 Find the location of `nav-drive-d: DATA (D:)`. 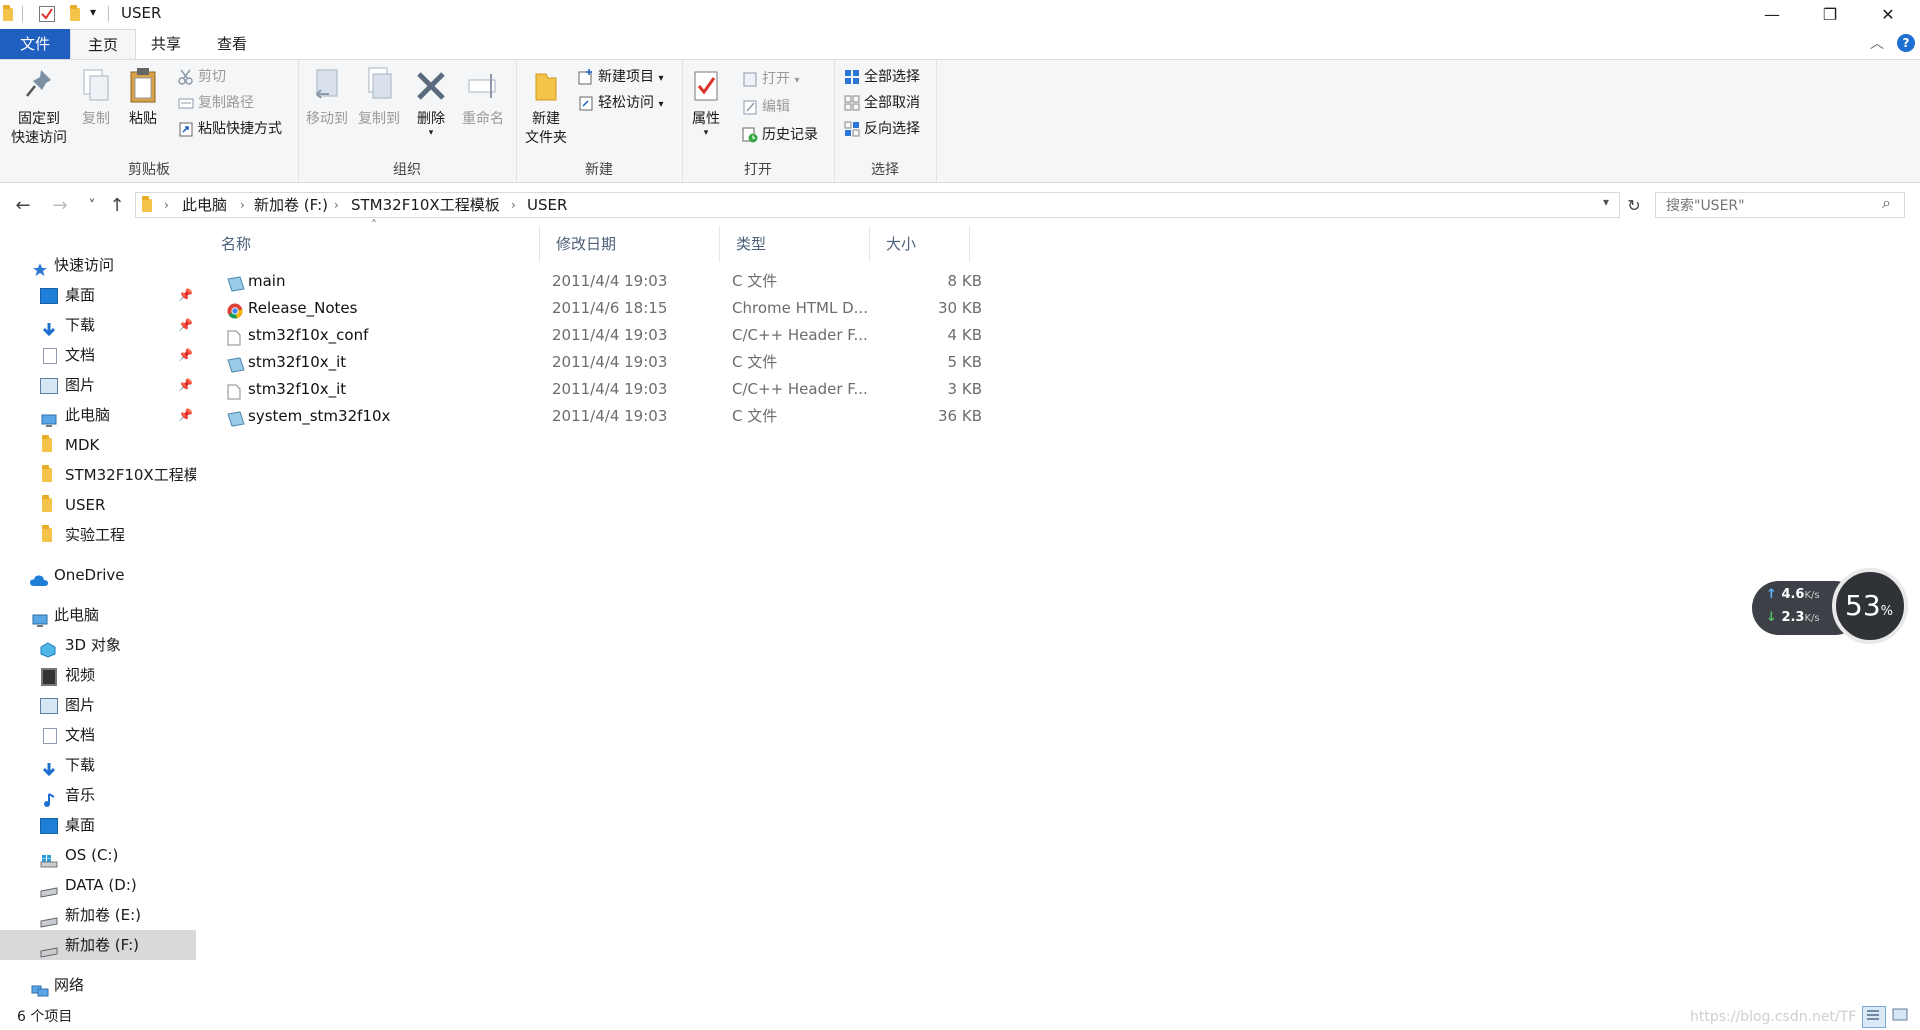

nav-drive-d: DATA (D:) is located at coordinates (98, 885).